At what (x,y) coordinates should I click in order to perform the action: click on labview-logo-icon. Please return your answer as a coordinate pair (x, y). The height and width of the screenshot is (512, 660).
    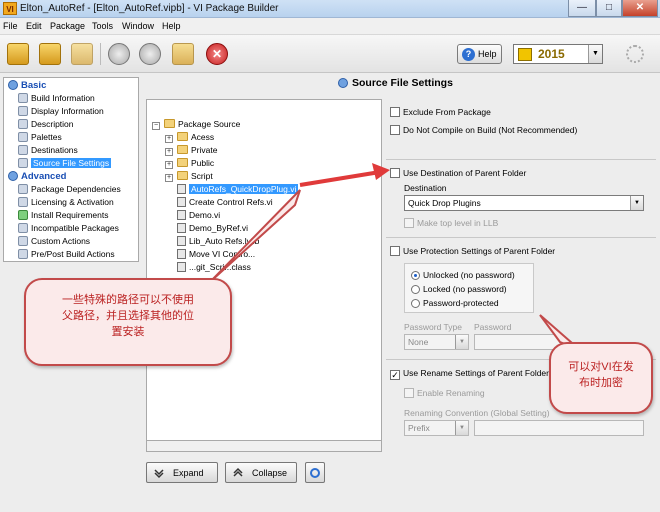
    Looking at the image, I should click on (525, 54).